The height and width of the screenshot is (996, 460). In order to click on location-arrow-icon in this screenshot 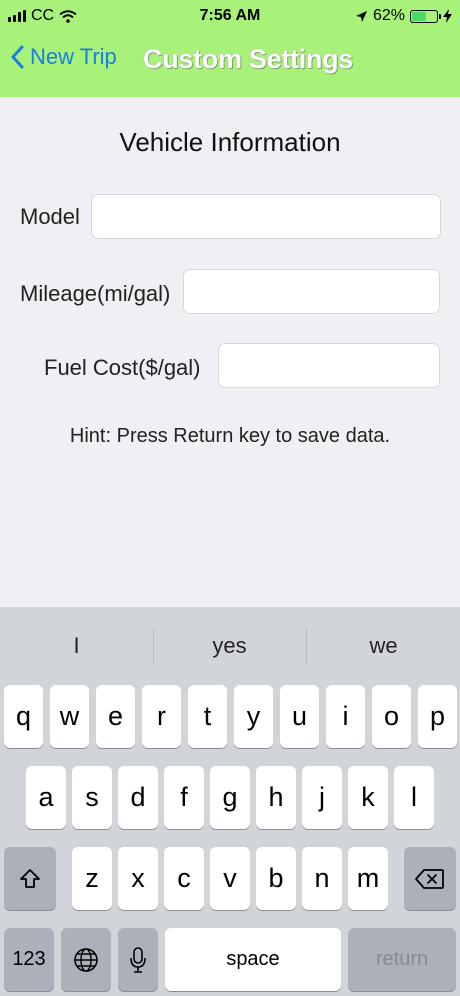, I will do `click(361, 16)`.